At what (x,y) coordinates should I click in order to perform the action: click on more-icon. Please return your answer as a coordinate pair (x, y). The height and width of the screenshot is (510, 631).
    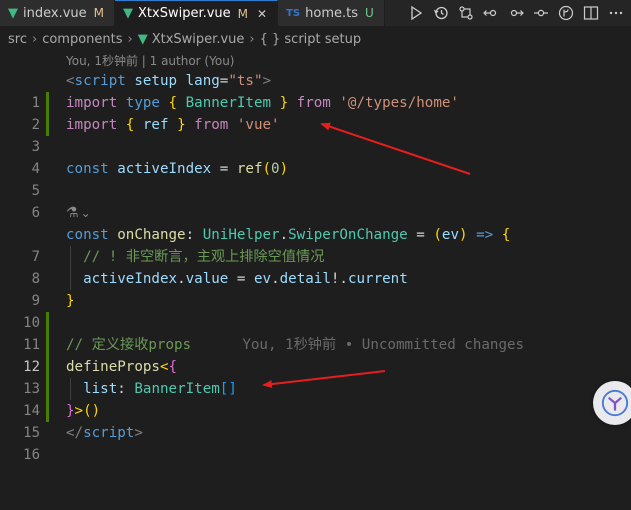
    Looking at the image, I should click on (616, 13).